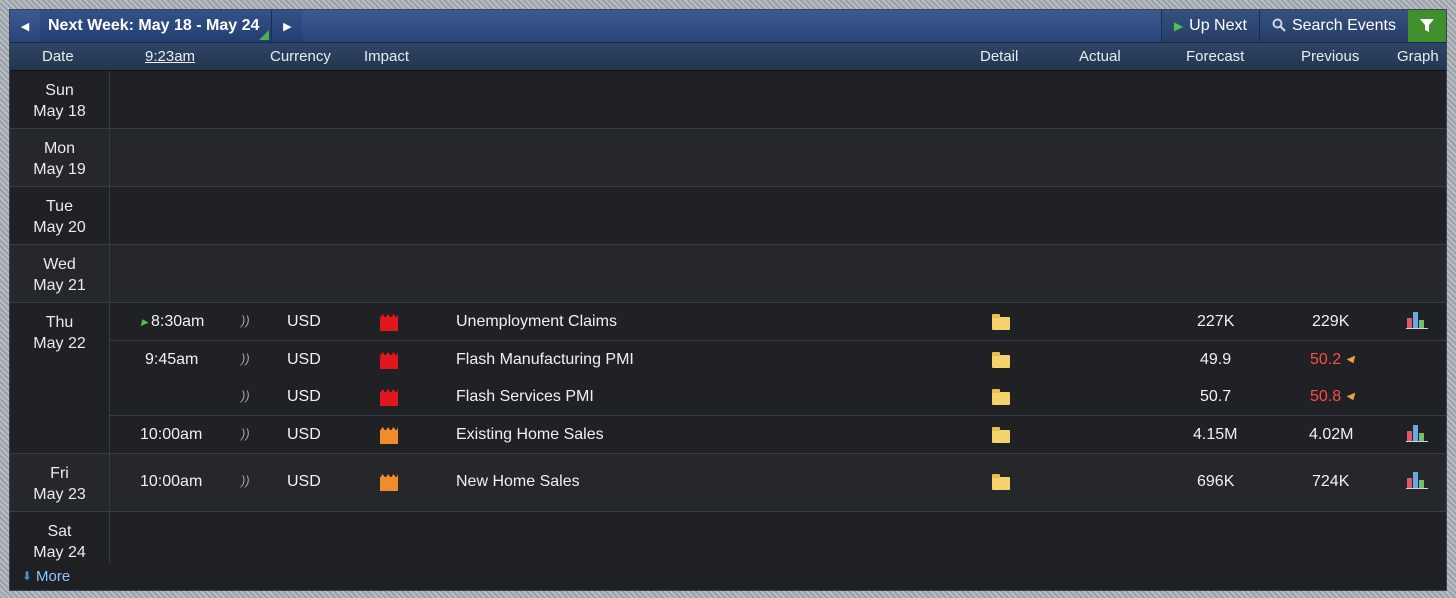 The height and width of the screenshot is (598, 1456). What do you see at coordinates (387, 56) in the screenshot?
I see `header-impact: Impact` at bounding box center [387, 56].